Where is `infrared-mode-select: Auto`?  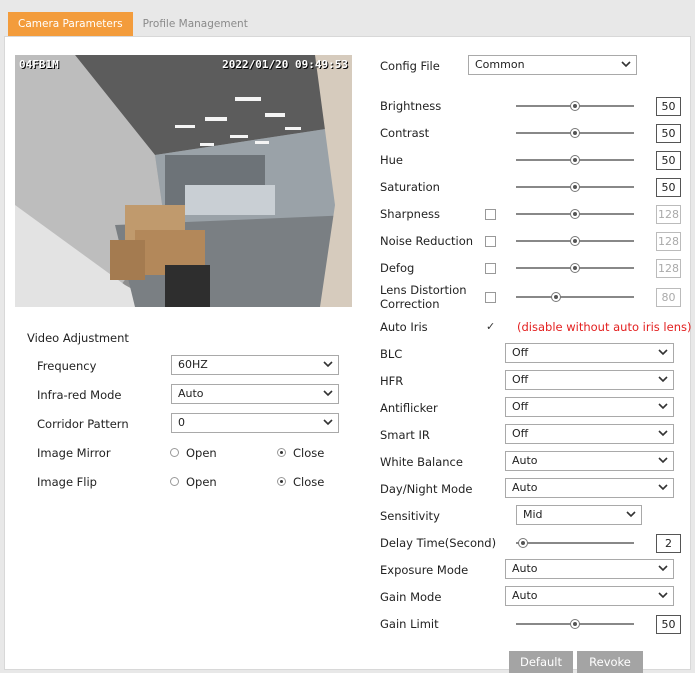
infrared-mode-select: Auto is located at coordinates (255, 394).